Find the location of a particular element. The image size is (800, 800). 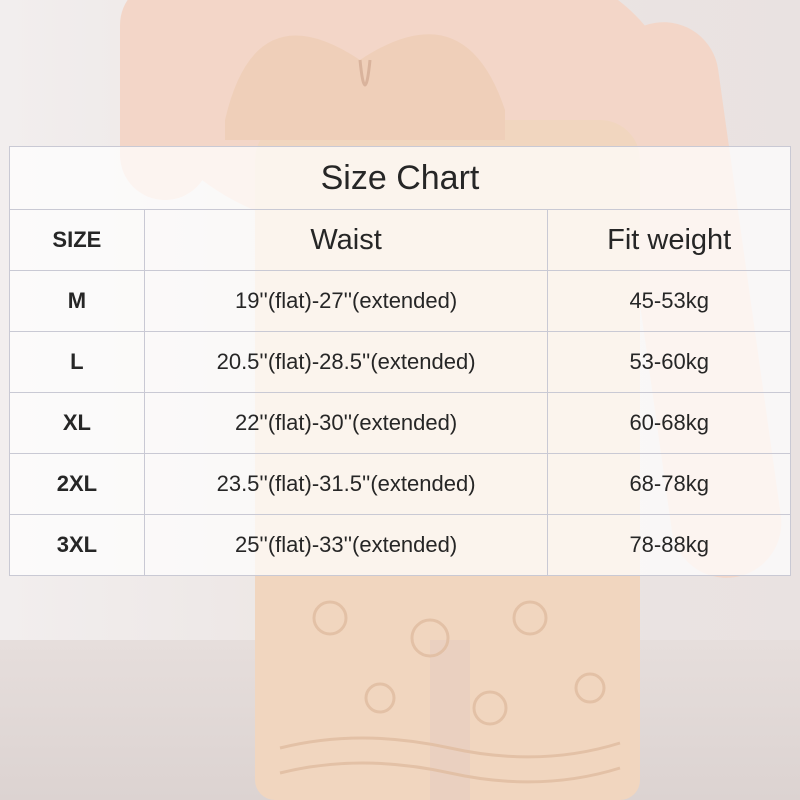

header-size: SIZE is located at coordinates (77, 240).